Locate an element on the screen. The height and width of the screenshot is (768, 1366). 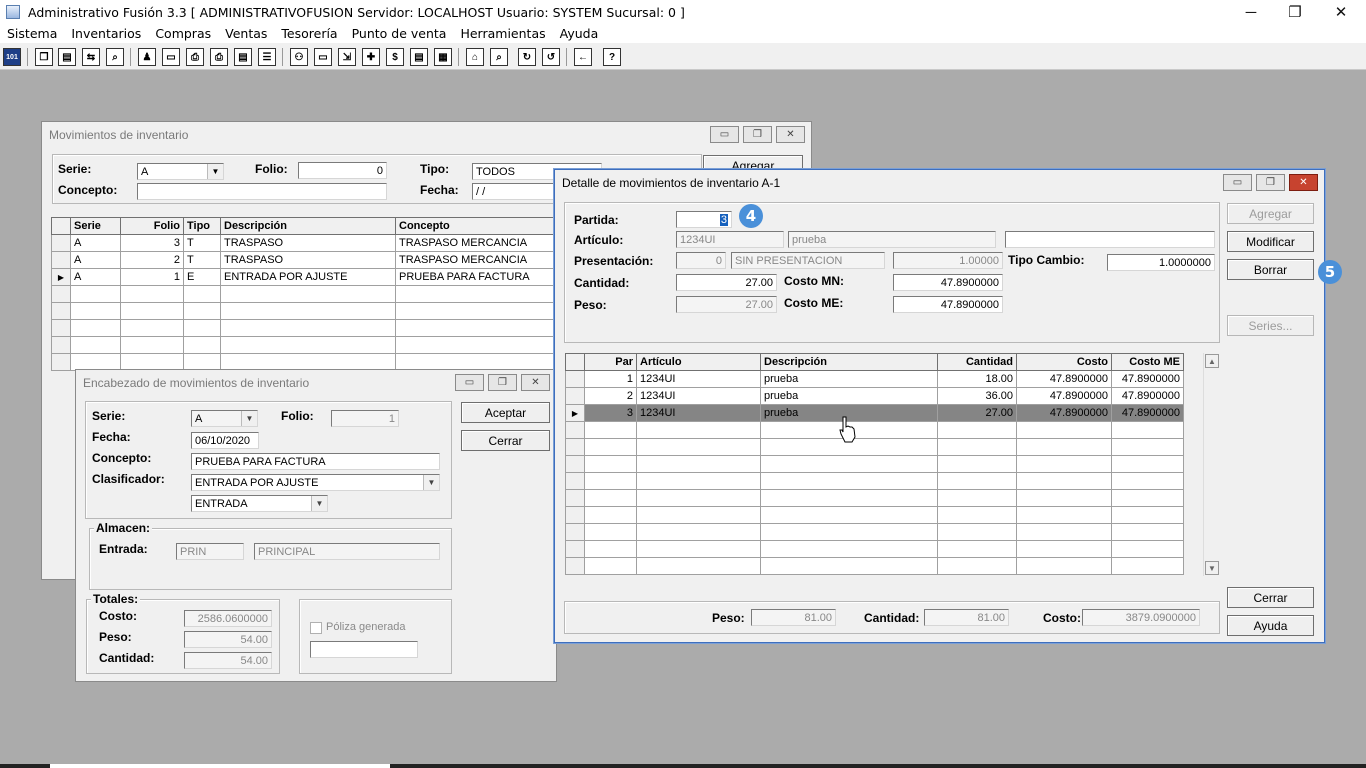
scroll-up-icon: ▲ is located at coordinates (1212, 361).